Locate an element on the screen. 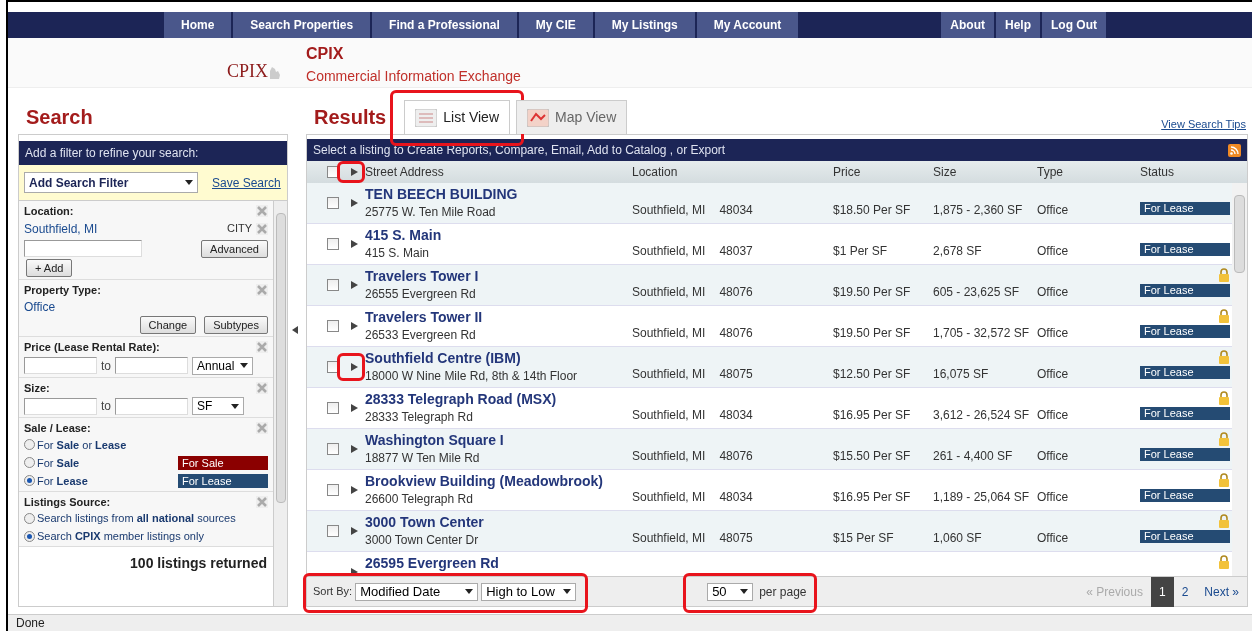  unit-select: Annual is located at coordinates (222, 365).